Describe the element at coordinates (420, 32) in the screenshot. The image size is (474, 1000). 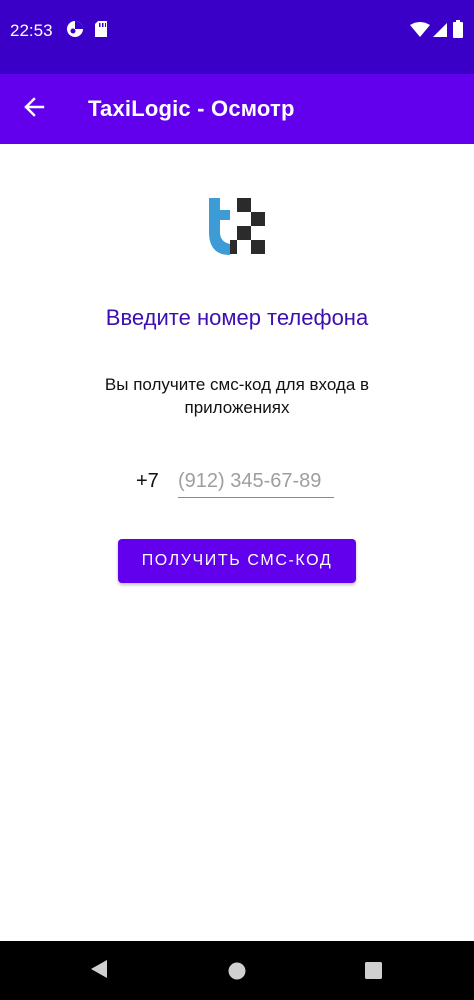
I see `wifi-icon` at that location.